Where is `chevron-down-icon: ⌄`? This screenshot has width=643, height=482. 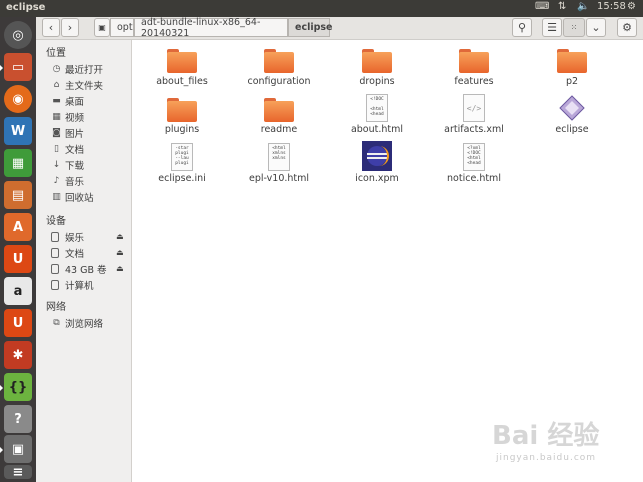 chevron-down-icon: ⌄ is located at coordinates (596, 27).